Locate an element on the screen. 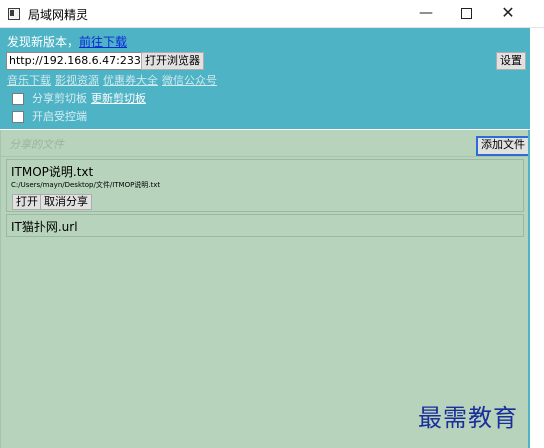 The image size is (544, 448). close-button: ✕ is located at coordinates (508, 13).